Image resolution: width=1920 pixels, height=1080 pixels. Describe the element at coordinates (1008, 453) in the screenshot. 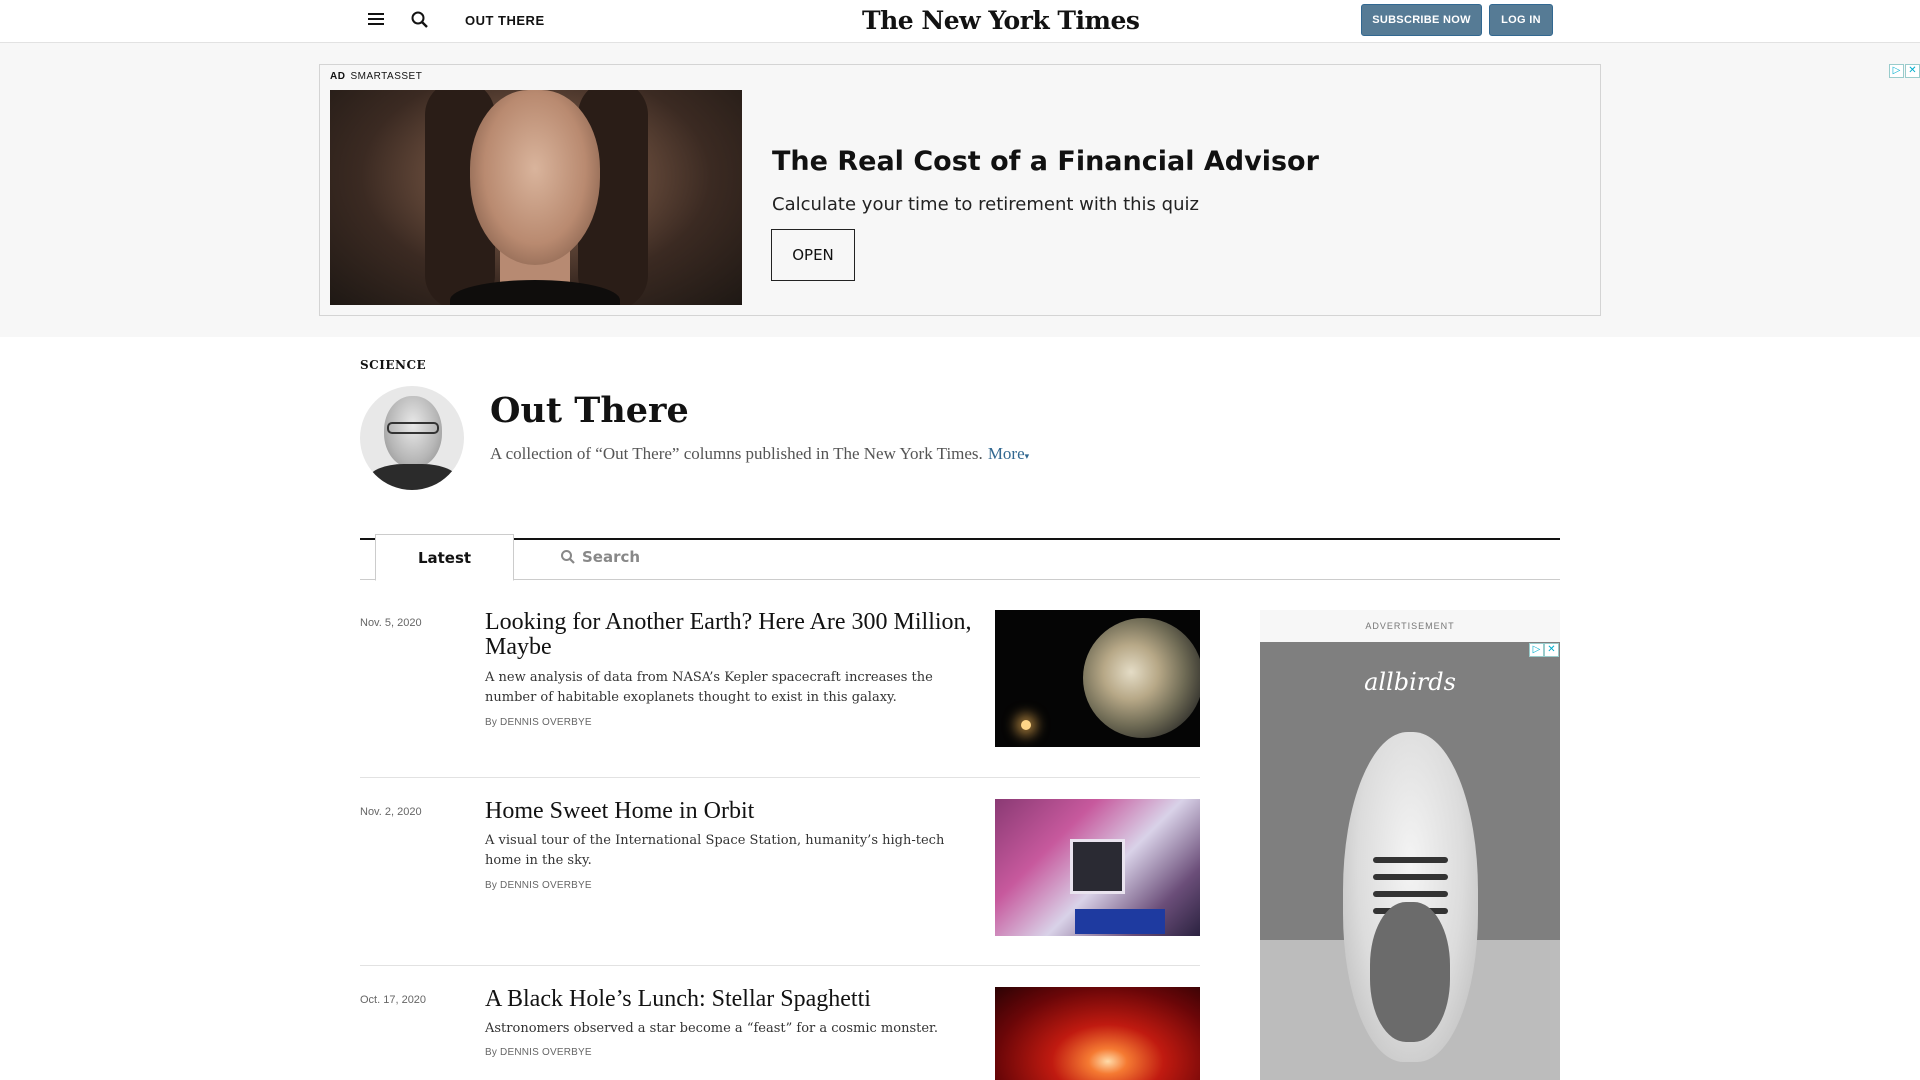

I see `more-link: More▾` at that location.